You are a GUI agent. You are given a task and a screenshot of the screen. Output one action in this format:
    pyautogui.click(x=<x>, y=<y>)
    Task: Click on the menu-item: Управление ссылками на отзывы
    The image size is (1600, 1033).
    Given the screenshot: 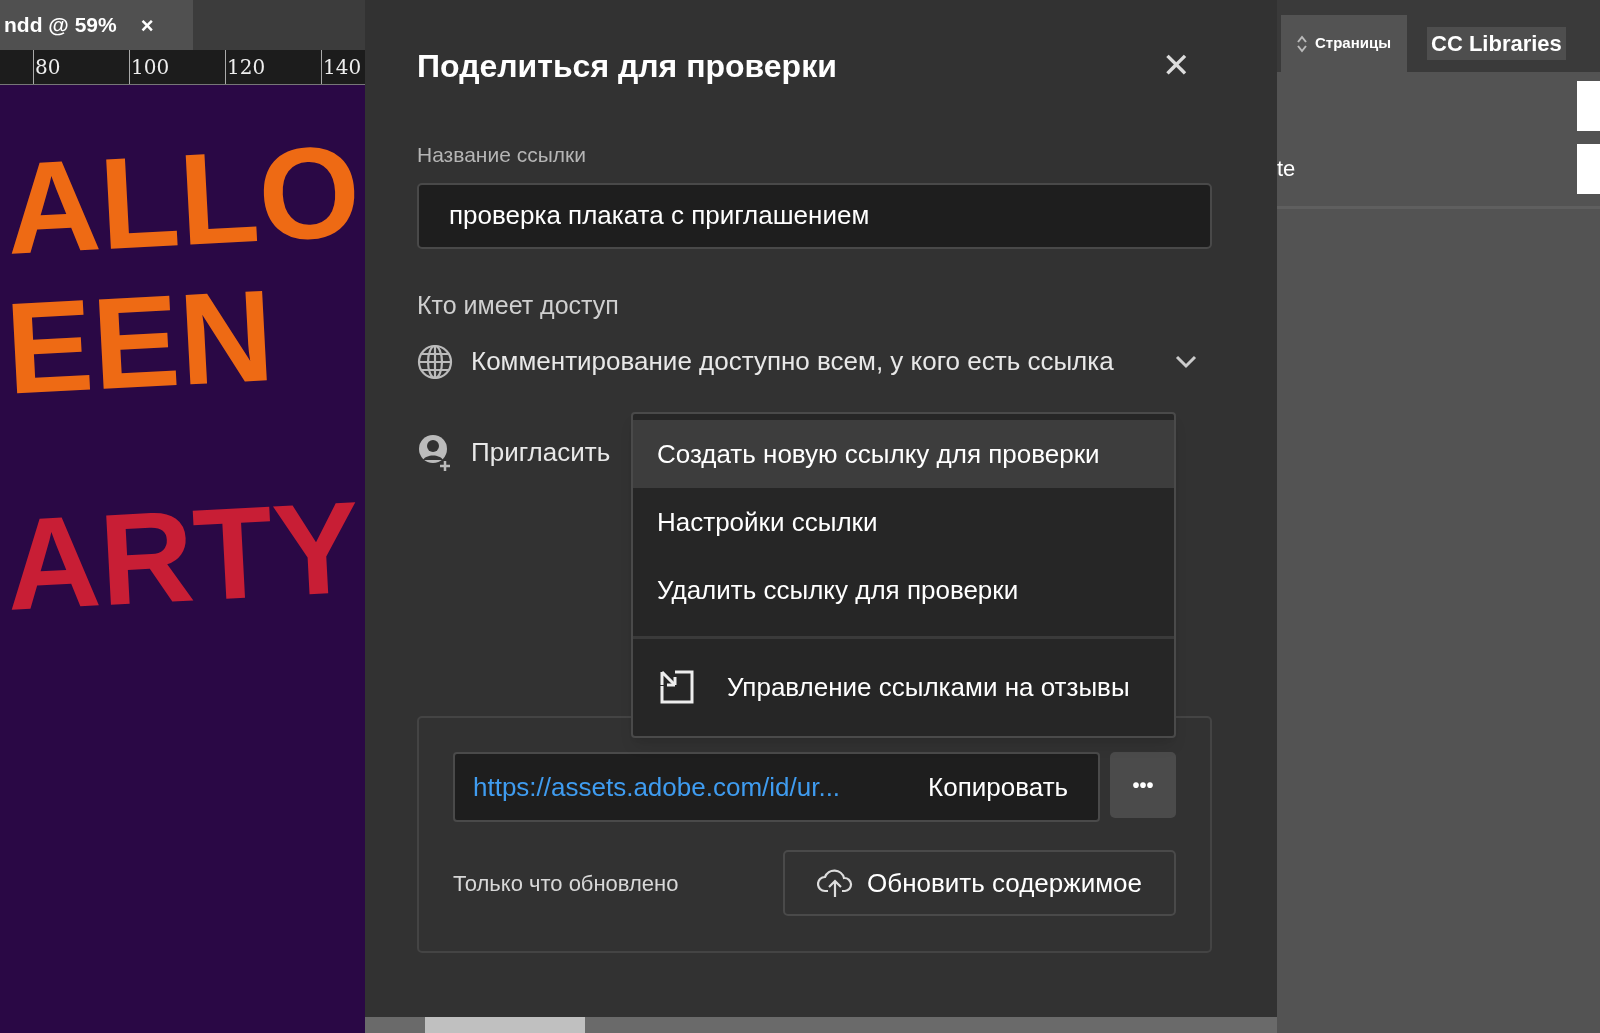 What is the action you would take?
    pyautogui.click(x=903, y=687)
    